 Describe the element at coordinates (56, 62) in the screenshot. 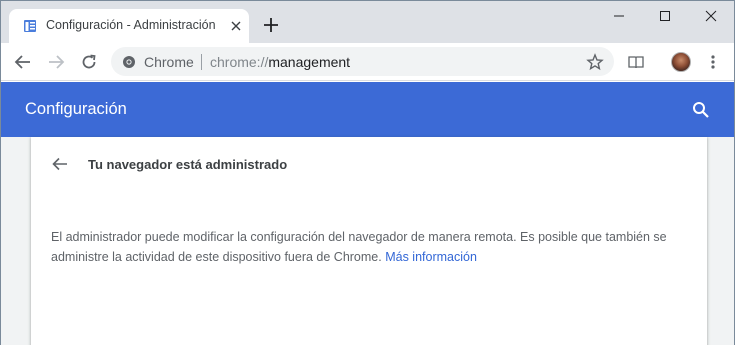

I see `forward-icon` at that location.